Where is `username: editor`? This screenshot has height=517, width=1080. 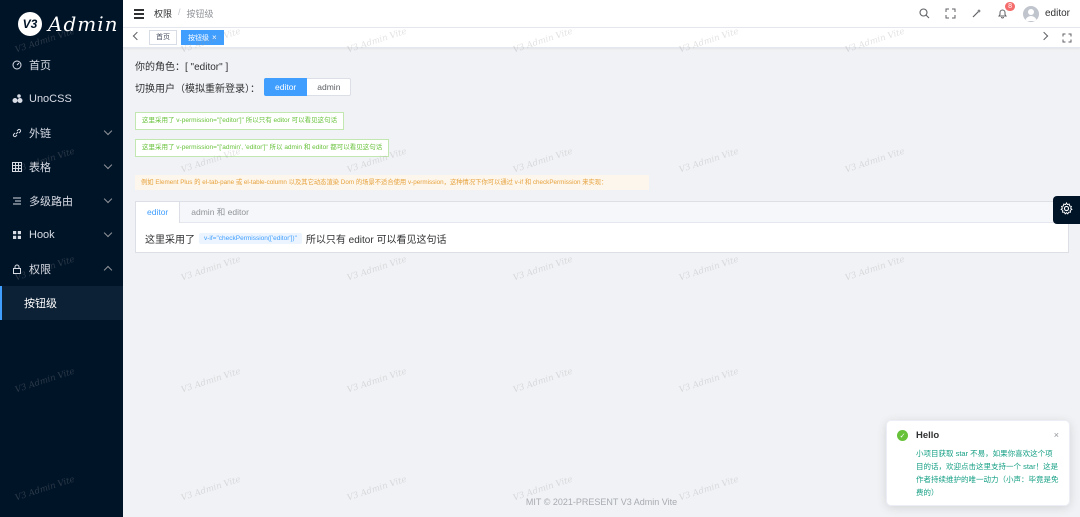
username: editor is located at coordinates (1057, 13).